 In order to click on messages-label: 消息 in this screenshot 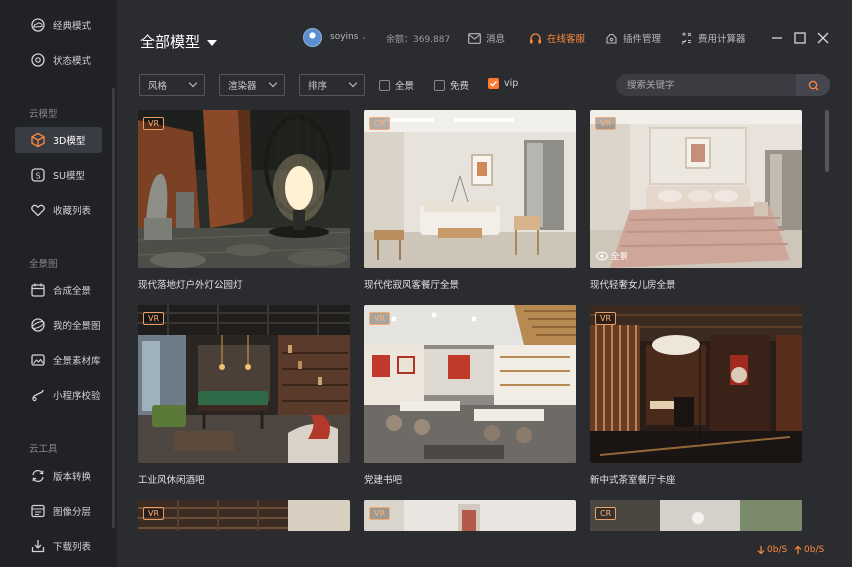, I will do `click(496, 39)`.